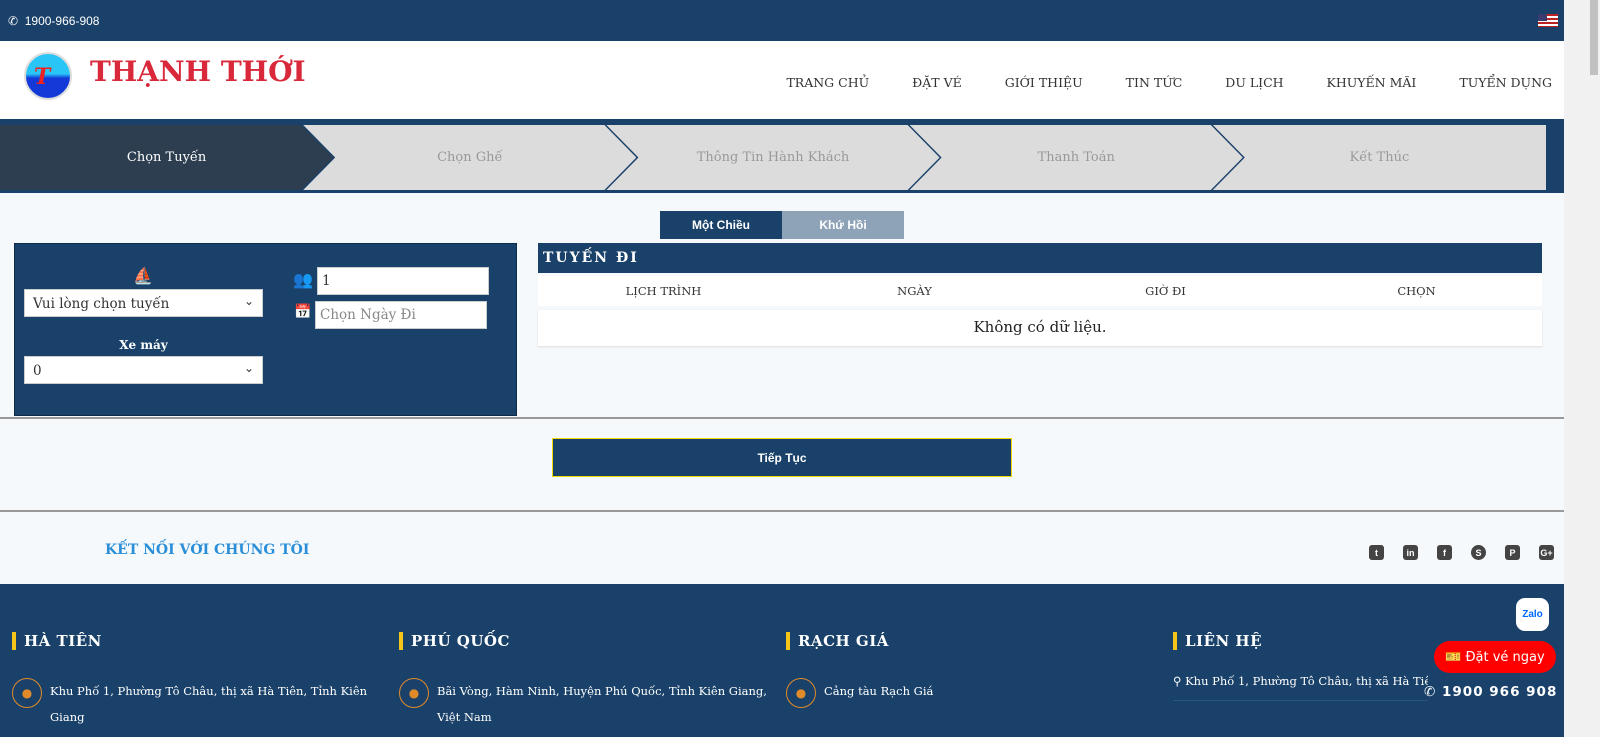 Image resolution: width=1600 pixels, height=737 pixels. Describe the element at coordinates (1410, 552) in the screenshot. I see `linkedin-icon: in` at that location.